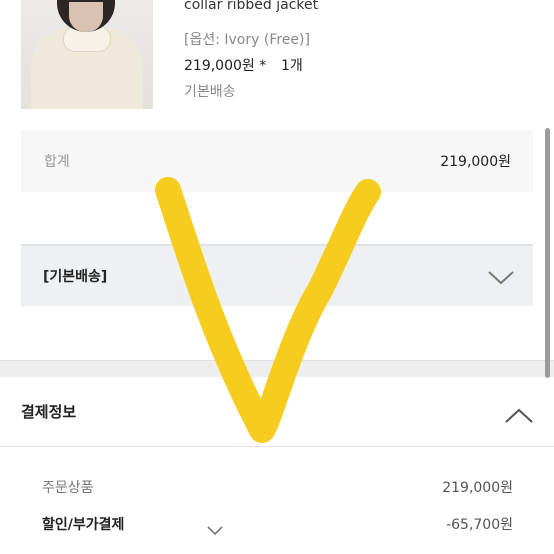  What do you see at coordinates (68, 488) in the screenshot?
I see `ordered-items-label: 주문상품` at bounding box center [68, 488].